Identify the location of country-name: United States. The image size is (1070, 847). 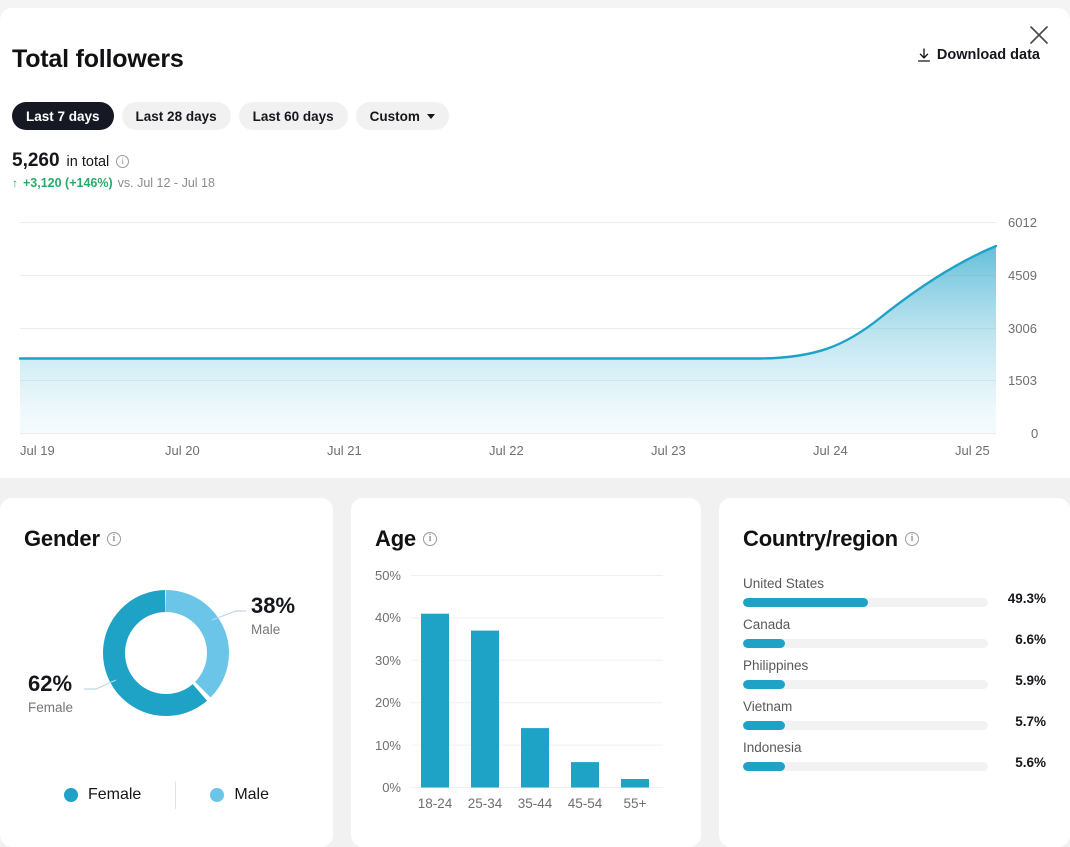
(784, 583).